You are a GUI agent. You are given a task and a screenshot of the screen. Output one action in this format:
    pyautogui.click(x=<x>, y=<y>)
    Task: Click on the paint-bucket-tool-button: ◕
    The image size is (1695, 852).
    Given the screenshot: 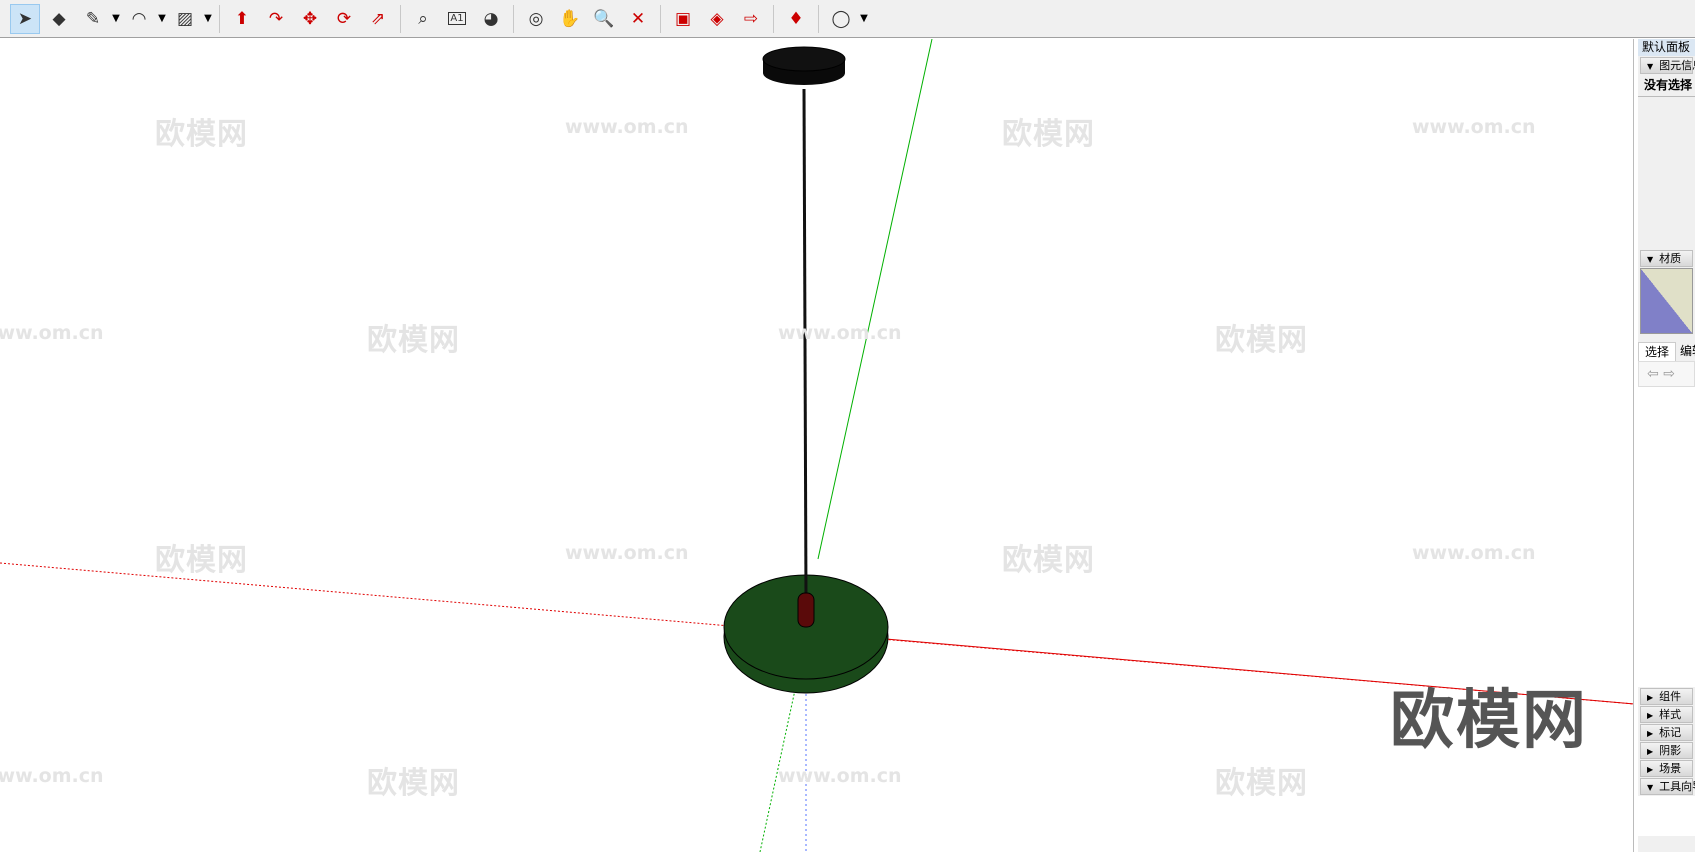 What is the action you would take?
    pyautogui.click(x=491, y=19)
    